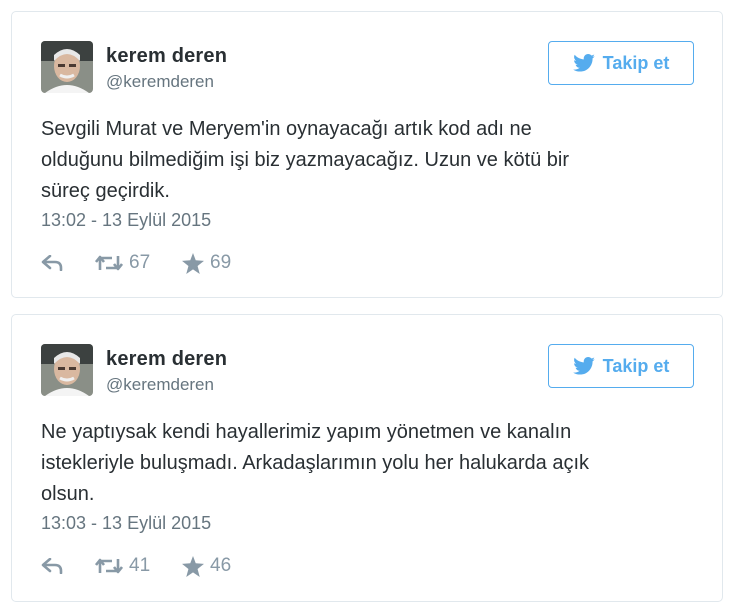 The image size is (730, 607). What do you see at coordinates (140, 565) in the screenshot?
I see `retweet-count: 41` at bounding box center [140, 565].